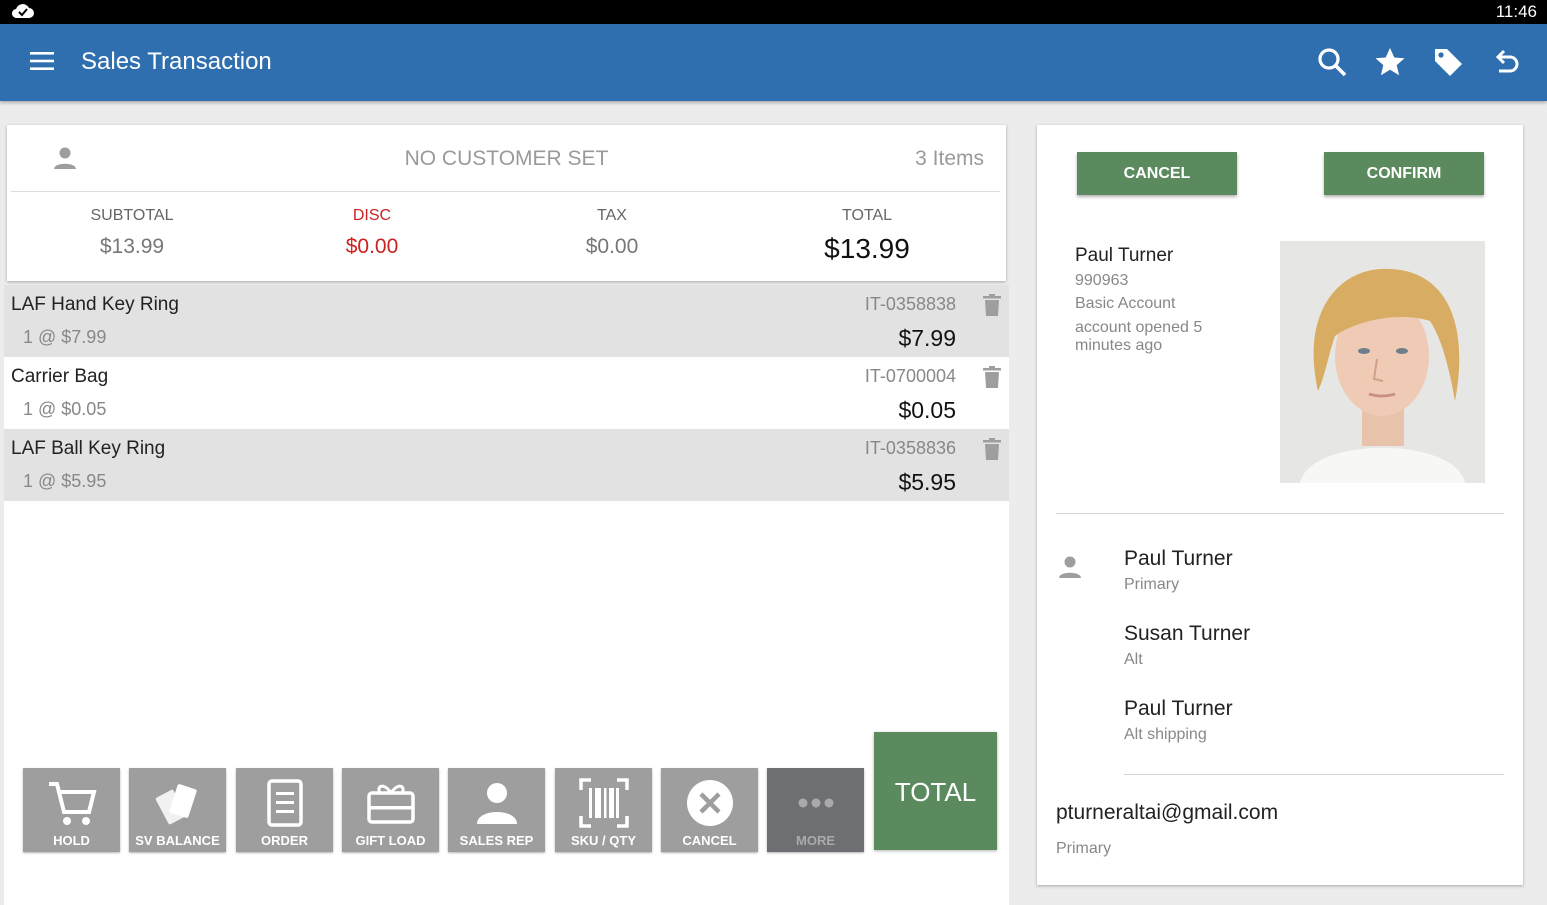 The height and width of the screenshot is (905, 1547). What do you see at coordinates (1404, 173) in the screenshot?
I see `confirm-button: CONFIRM` at bounding box center [1404, 173].